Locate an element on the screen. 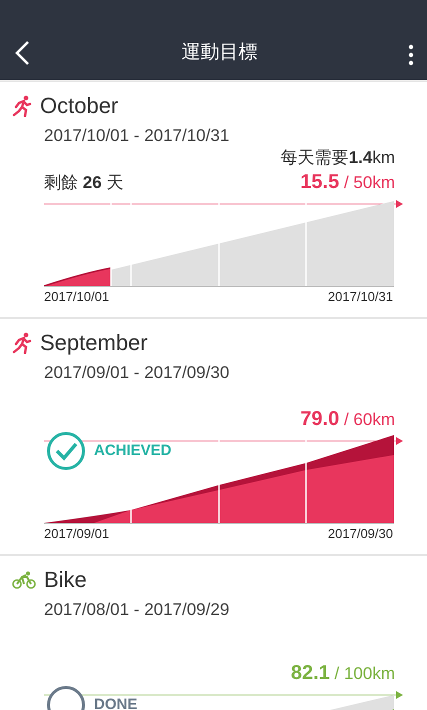 Image resolution: width=427 pixels, height=710 pixels. cyclist-icon is located at coordinates (24, 580).